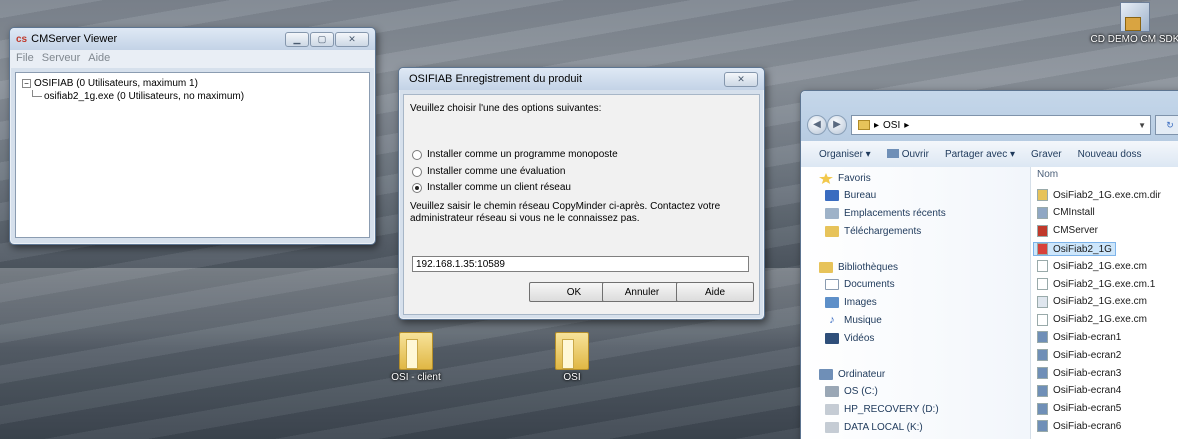 This screenshot has height=439, width=1178. Describe the element at coordinates (849, 338) in the screenshot. I see `nav-videos: Vidéos` at that location.